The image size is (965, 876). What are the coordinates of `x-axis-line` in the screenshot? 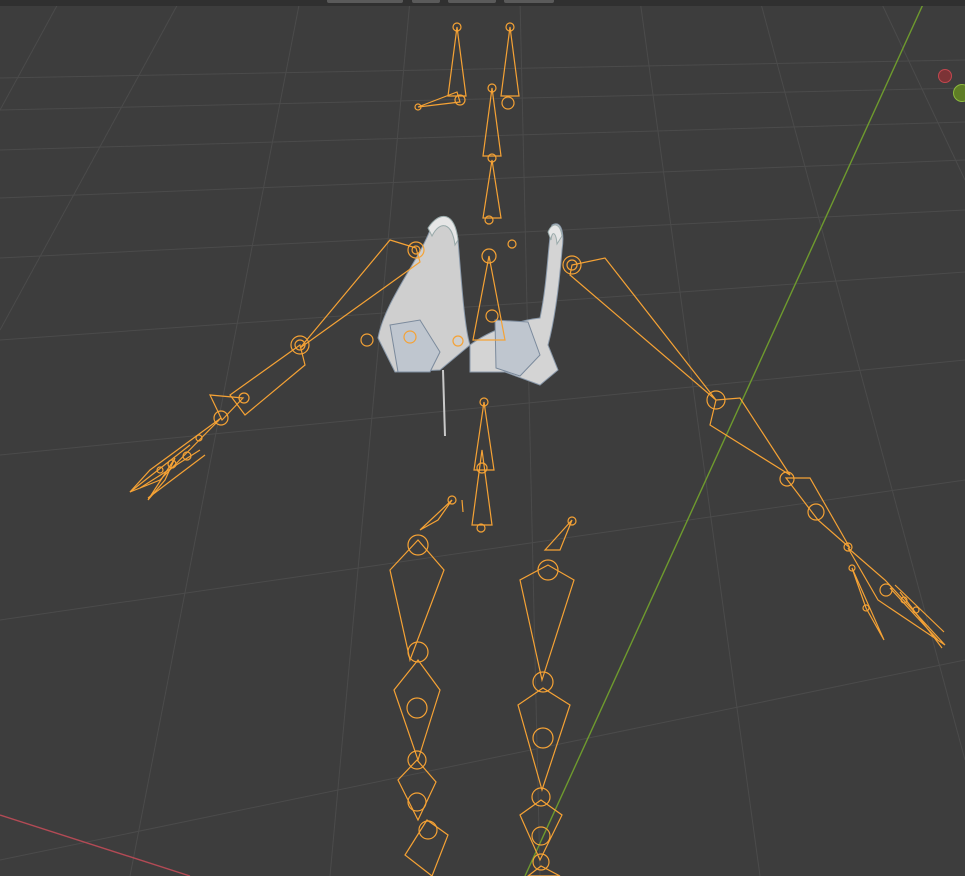 It's located at (95, 845).